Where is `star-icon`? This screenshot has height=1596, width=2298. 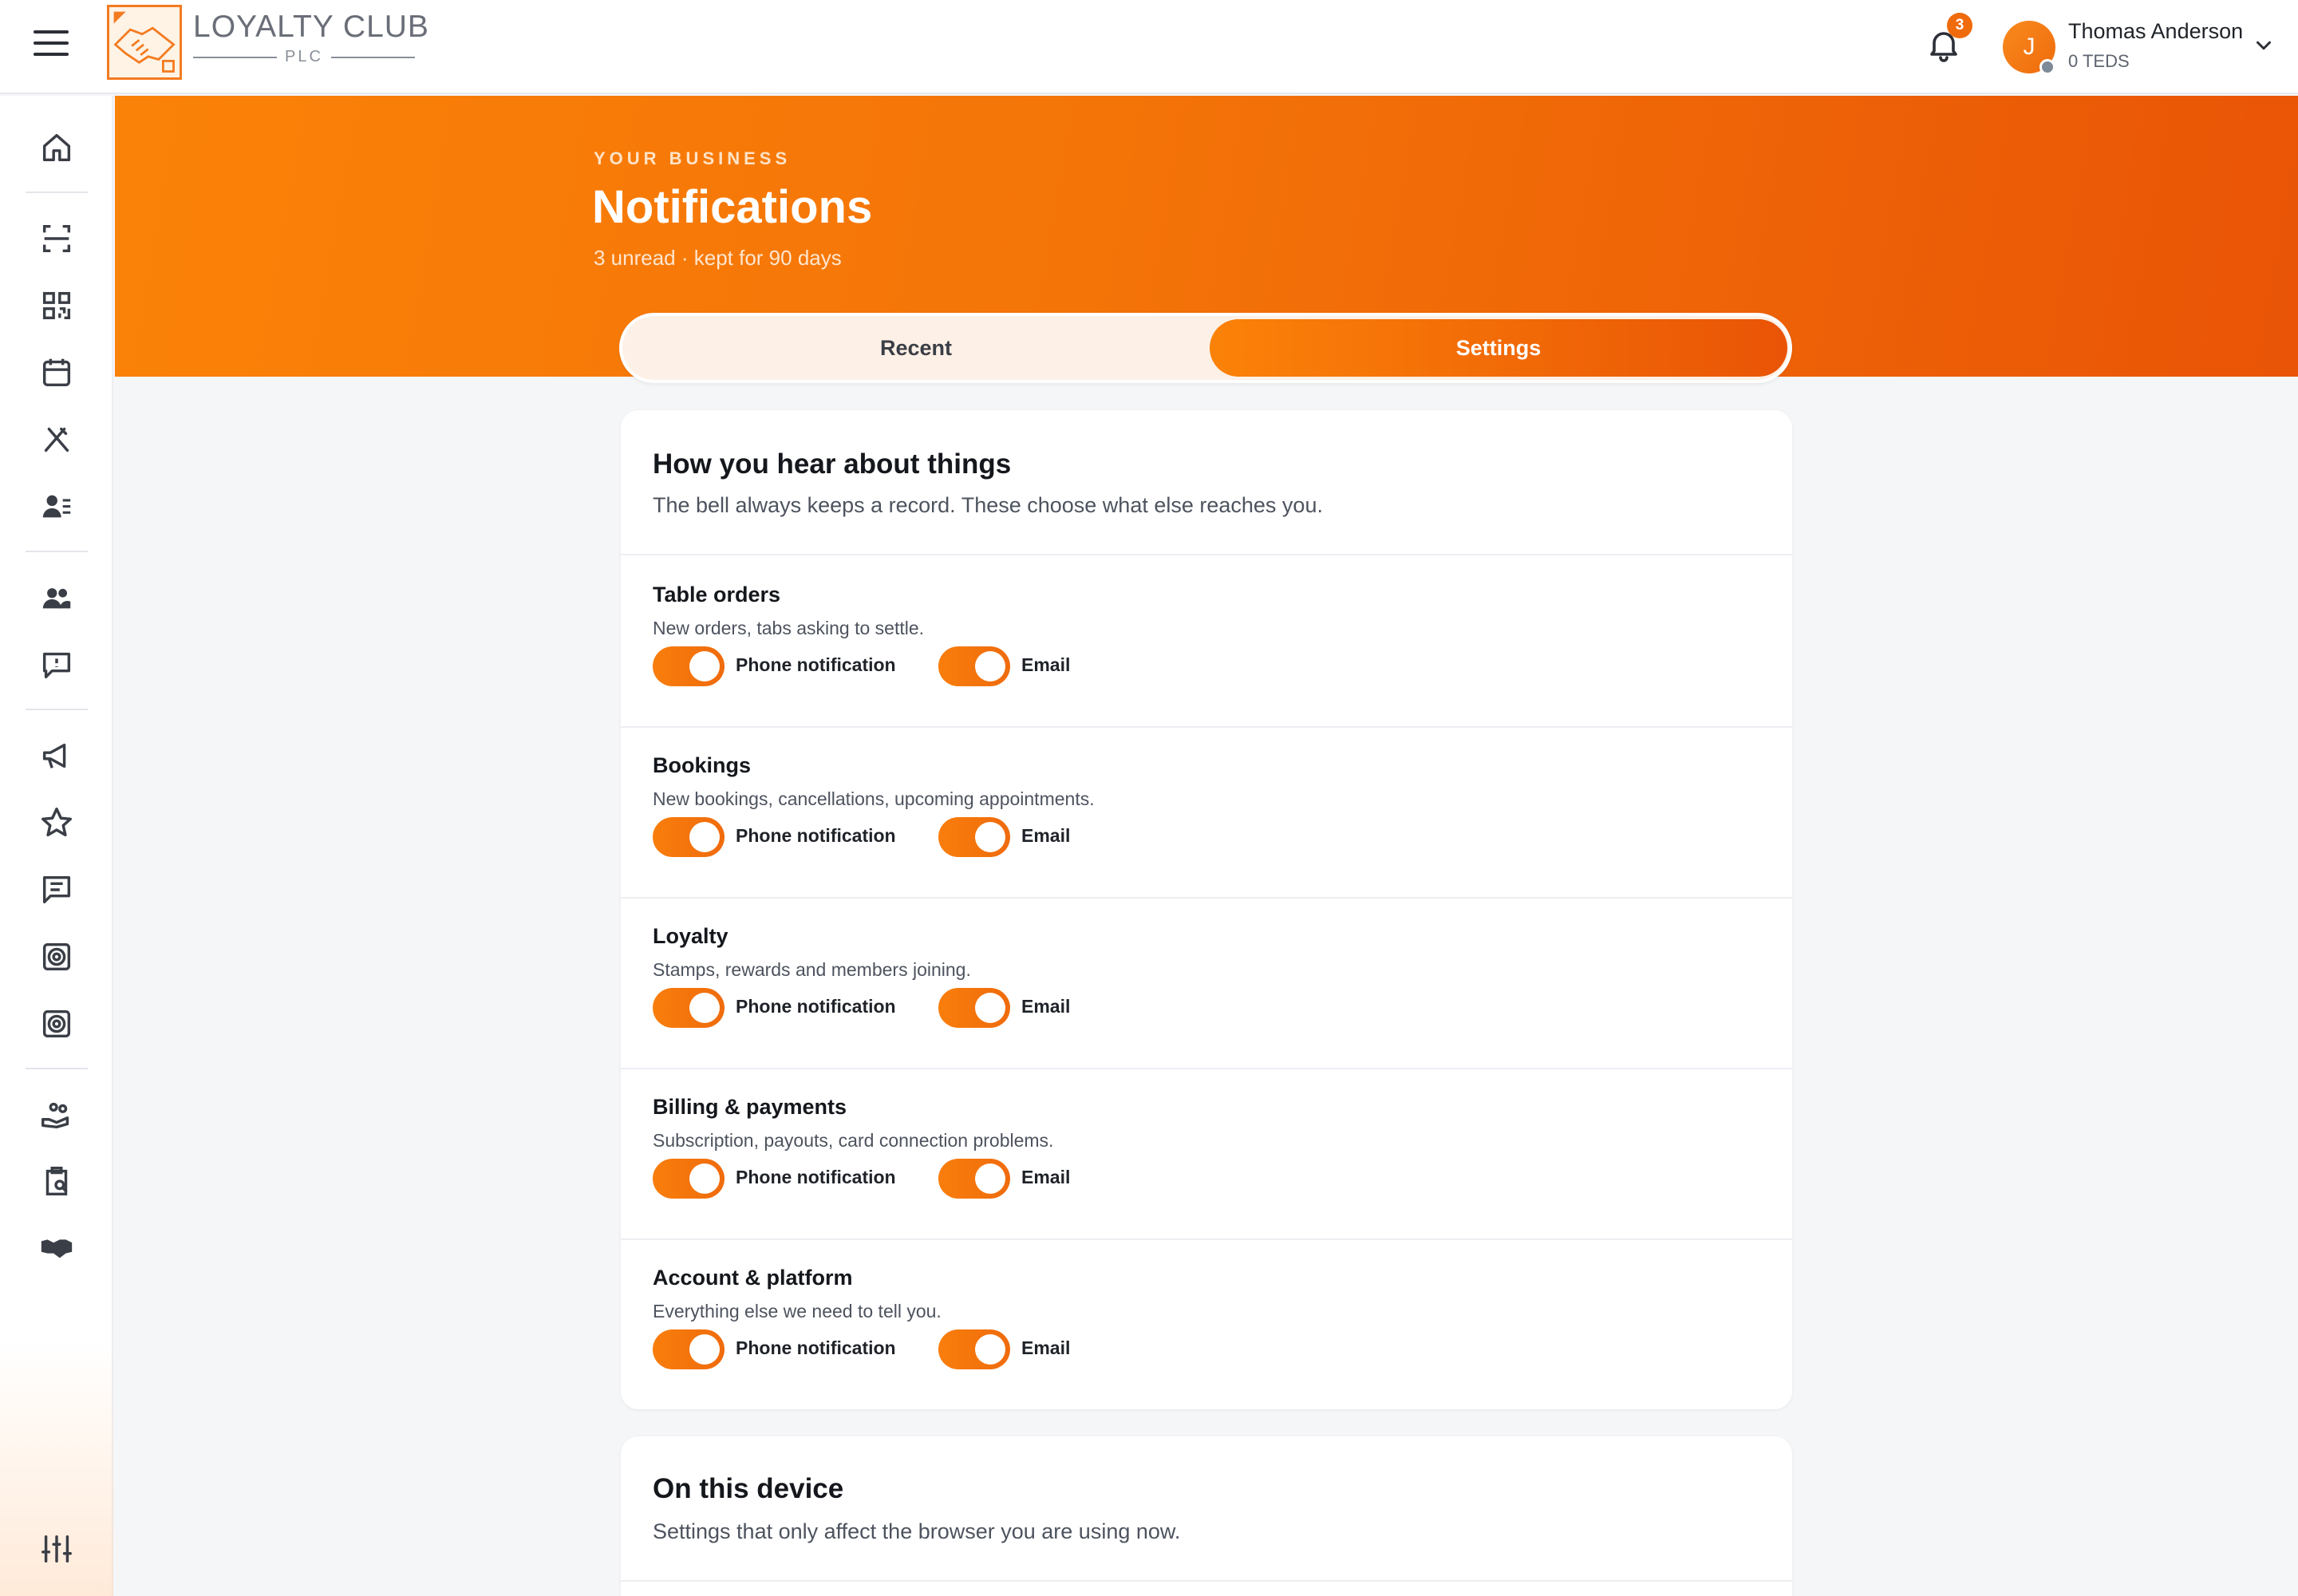 star-icon is located at coordinates (57, 823).